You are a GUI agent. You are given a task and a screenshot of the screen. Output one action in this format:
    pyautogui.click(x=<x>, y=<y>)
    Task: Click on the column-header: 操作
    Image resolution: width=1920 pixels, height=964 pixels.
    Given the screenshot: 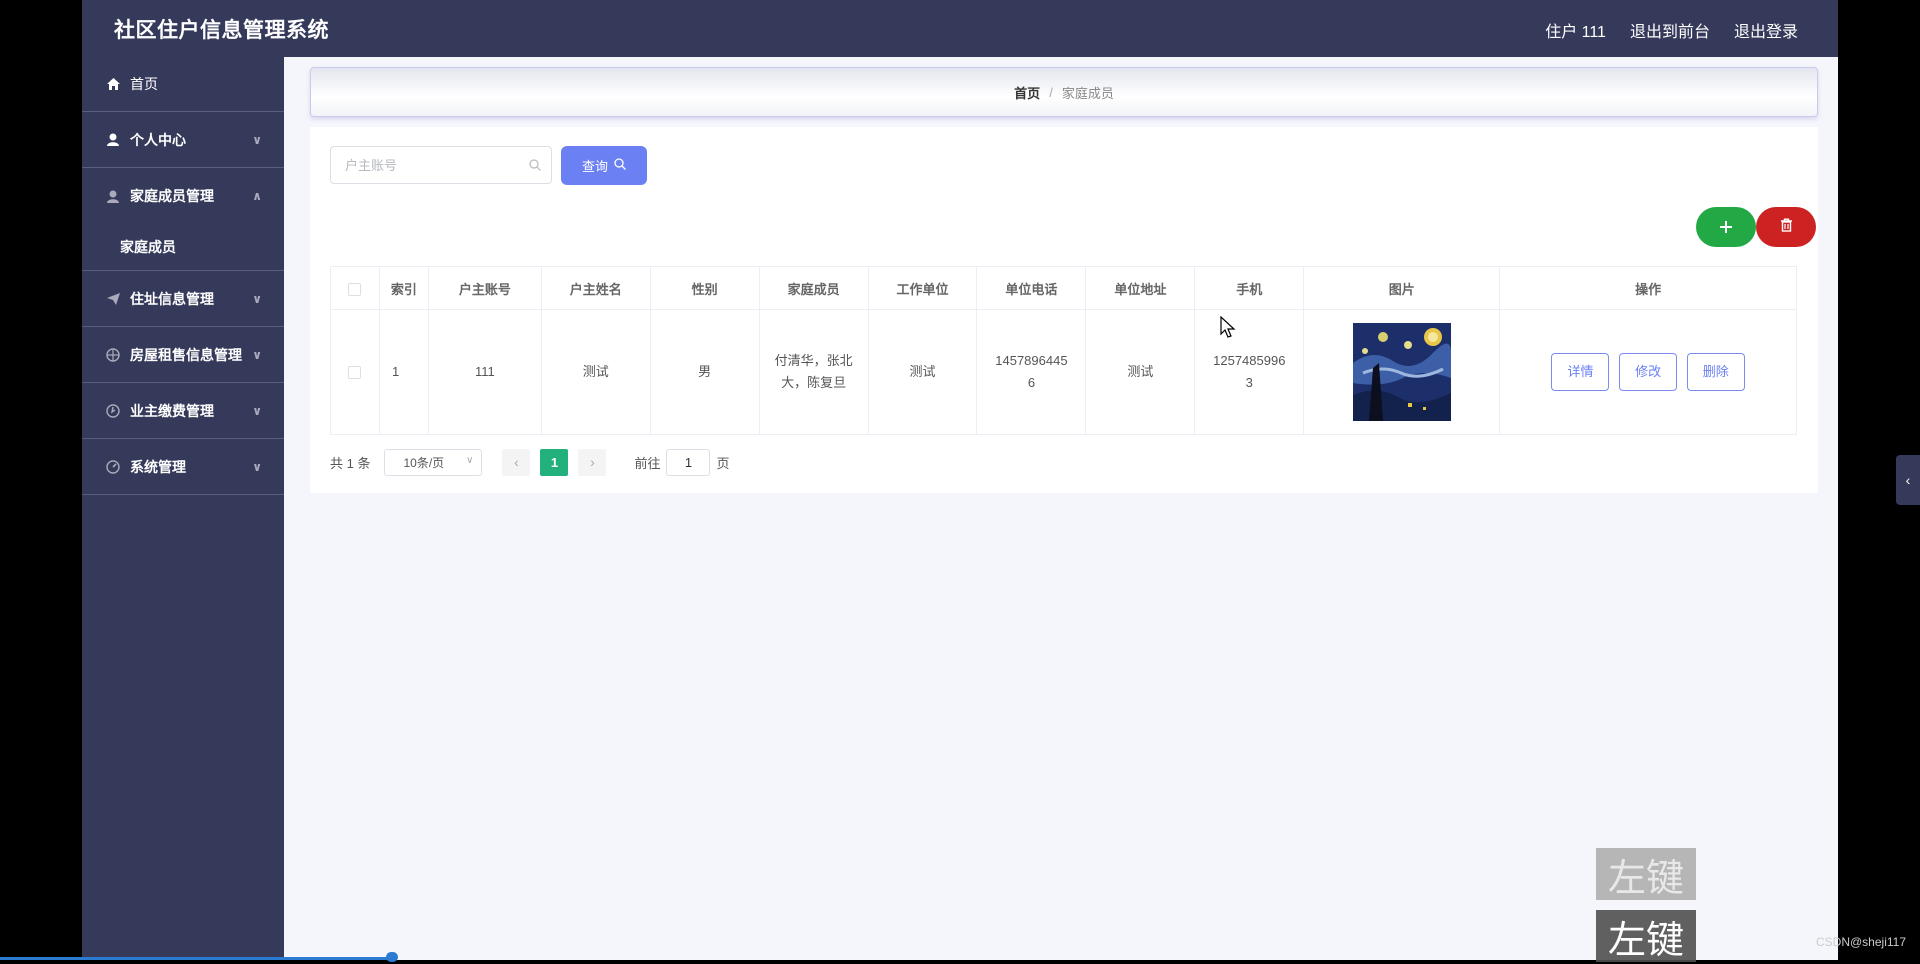 What is the action you would take?
    pyautogui.click(x=1648, y=288)
    